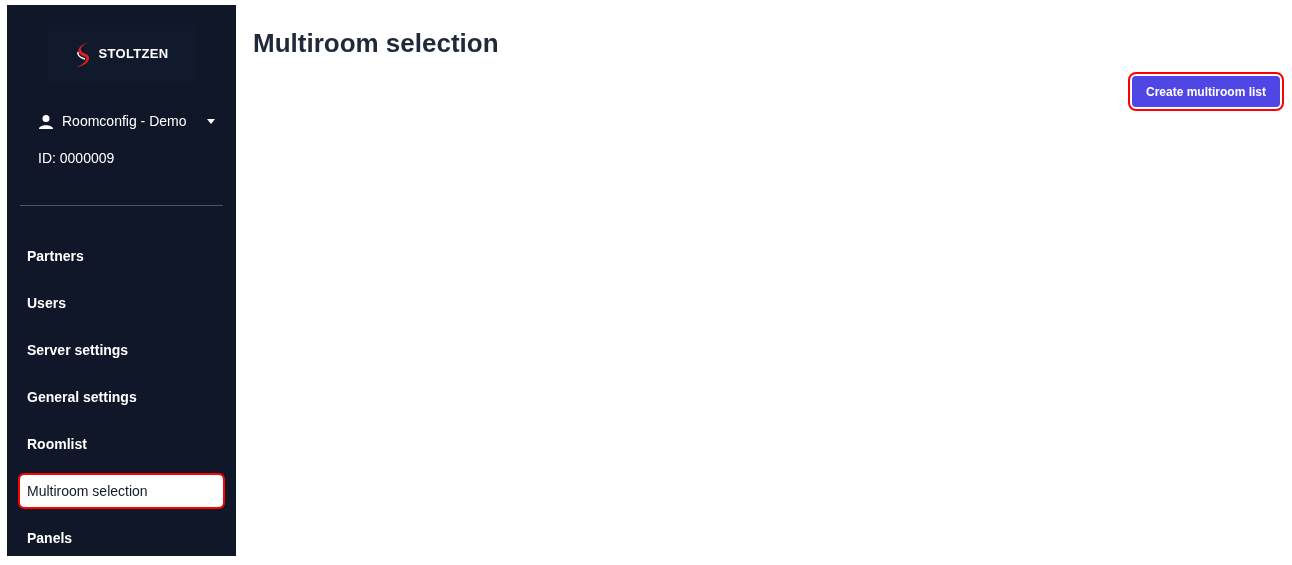  What do you see at coordinates (376, 43) in the screenshot?
I see `page-title: Multiroom selection` at bounding box center [376, 43].